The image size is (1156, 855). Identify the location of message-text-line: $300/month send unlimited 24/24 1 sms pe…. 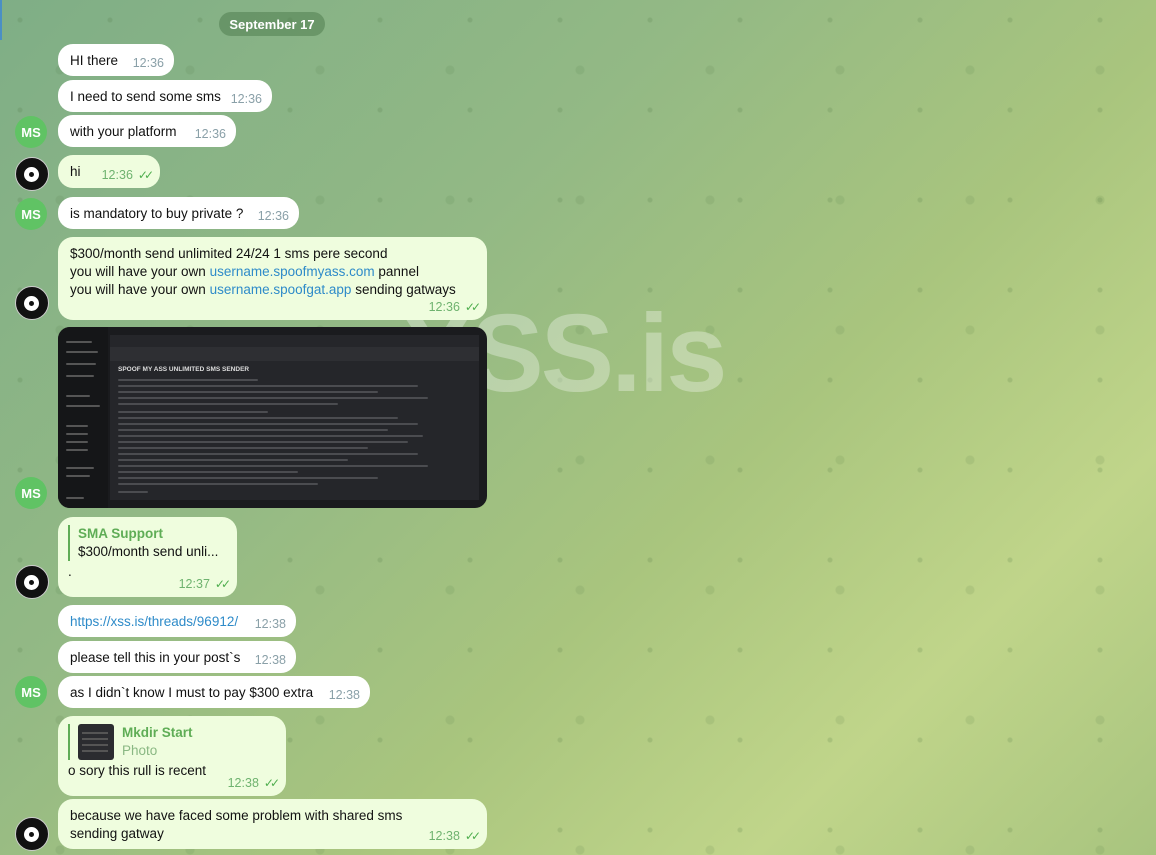
(229, 253).